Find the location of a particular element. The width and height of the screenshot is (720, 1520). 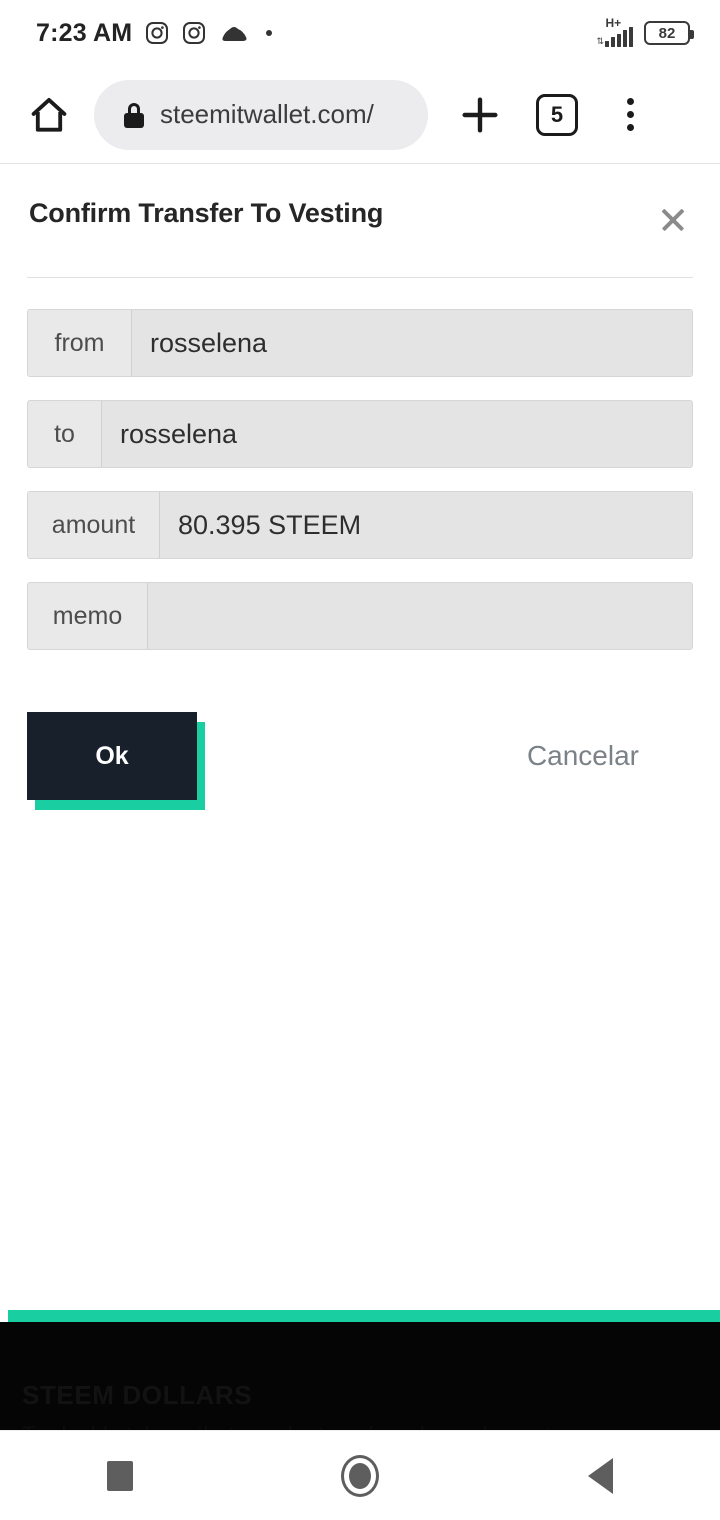

triangle-back-icon is located at coordinates (600, 1475).